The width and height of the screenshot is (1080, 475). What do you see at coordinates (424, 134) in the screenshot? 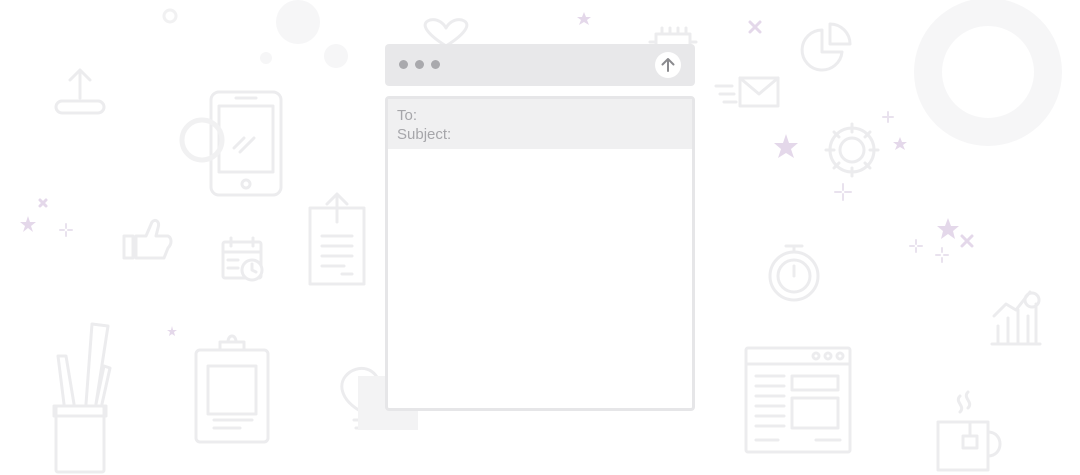
I see `subject-label: Subject:` at bounding box center [424, 134].